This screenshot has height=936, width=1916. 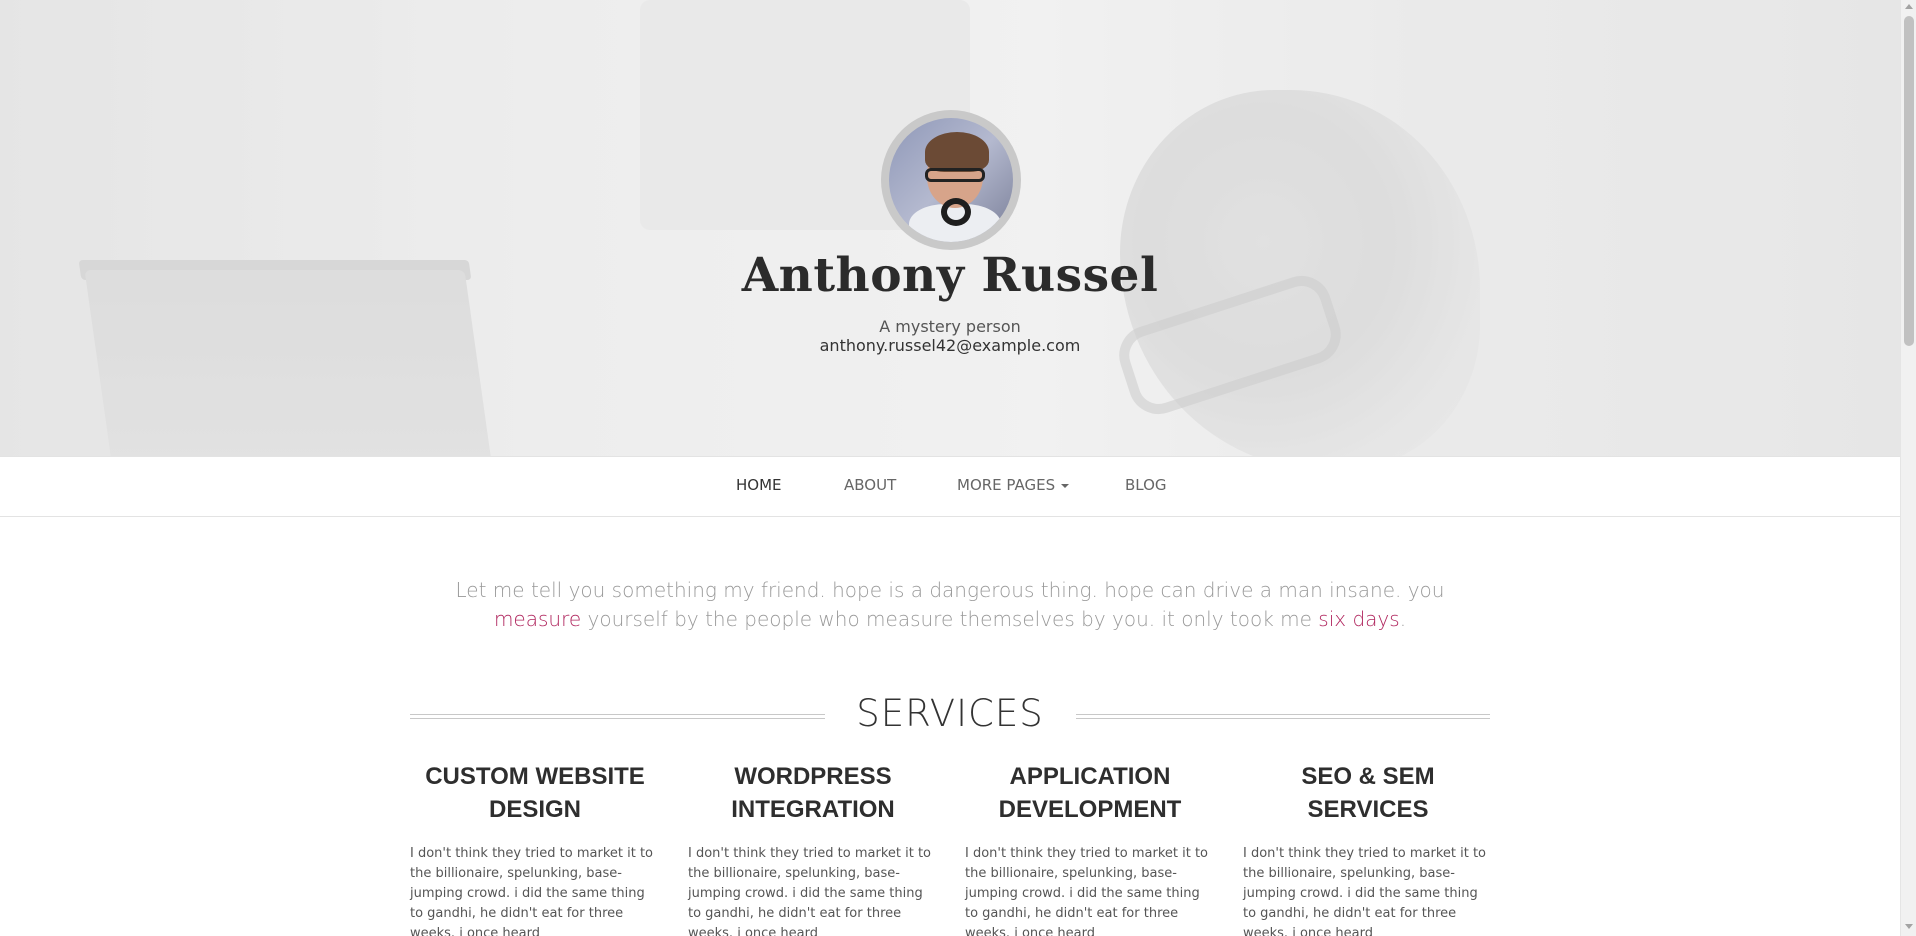 I want to click on intro-link-six-days: six days, so click(x=1358, y=619).